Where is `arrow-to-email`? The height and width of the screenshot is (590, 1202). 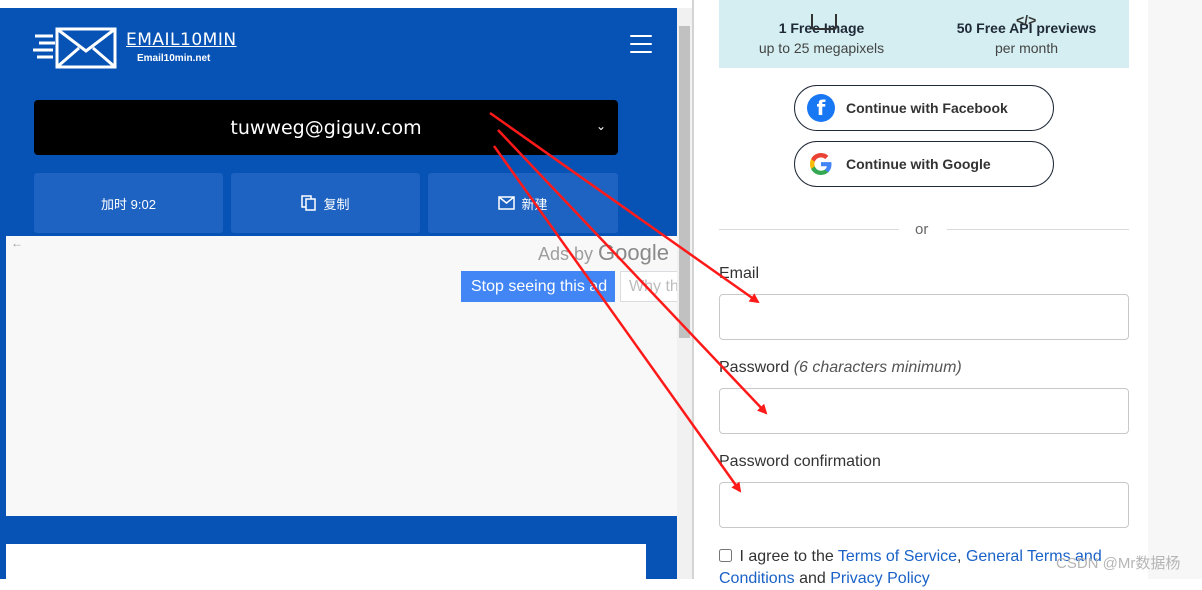 arrow-to-email is located at coordinates (624, 207).